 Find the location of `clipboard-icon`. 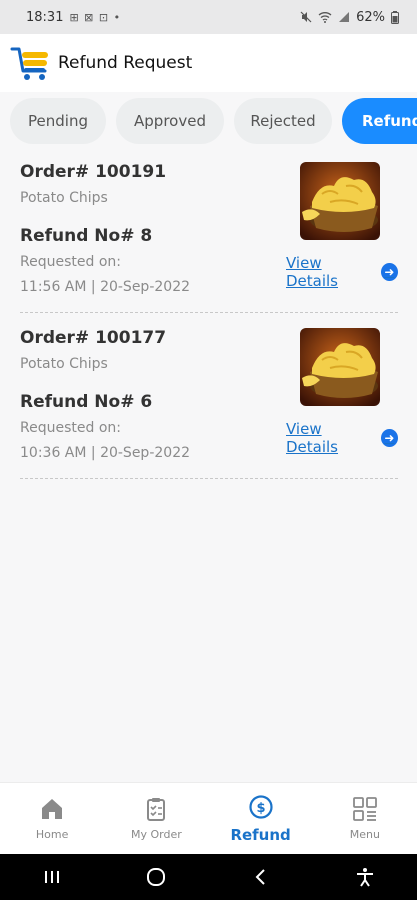

clipboard-icon is located at coordinates (156, 809).